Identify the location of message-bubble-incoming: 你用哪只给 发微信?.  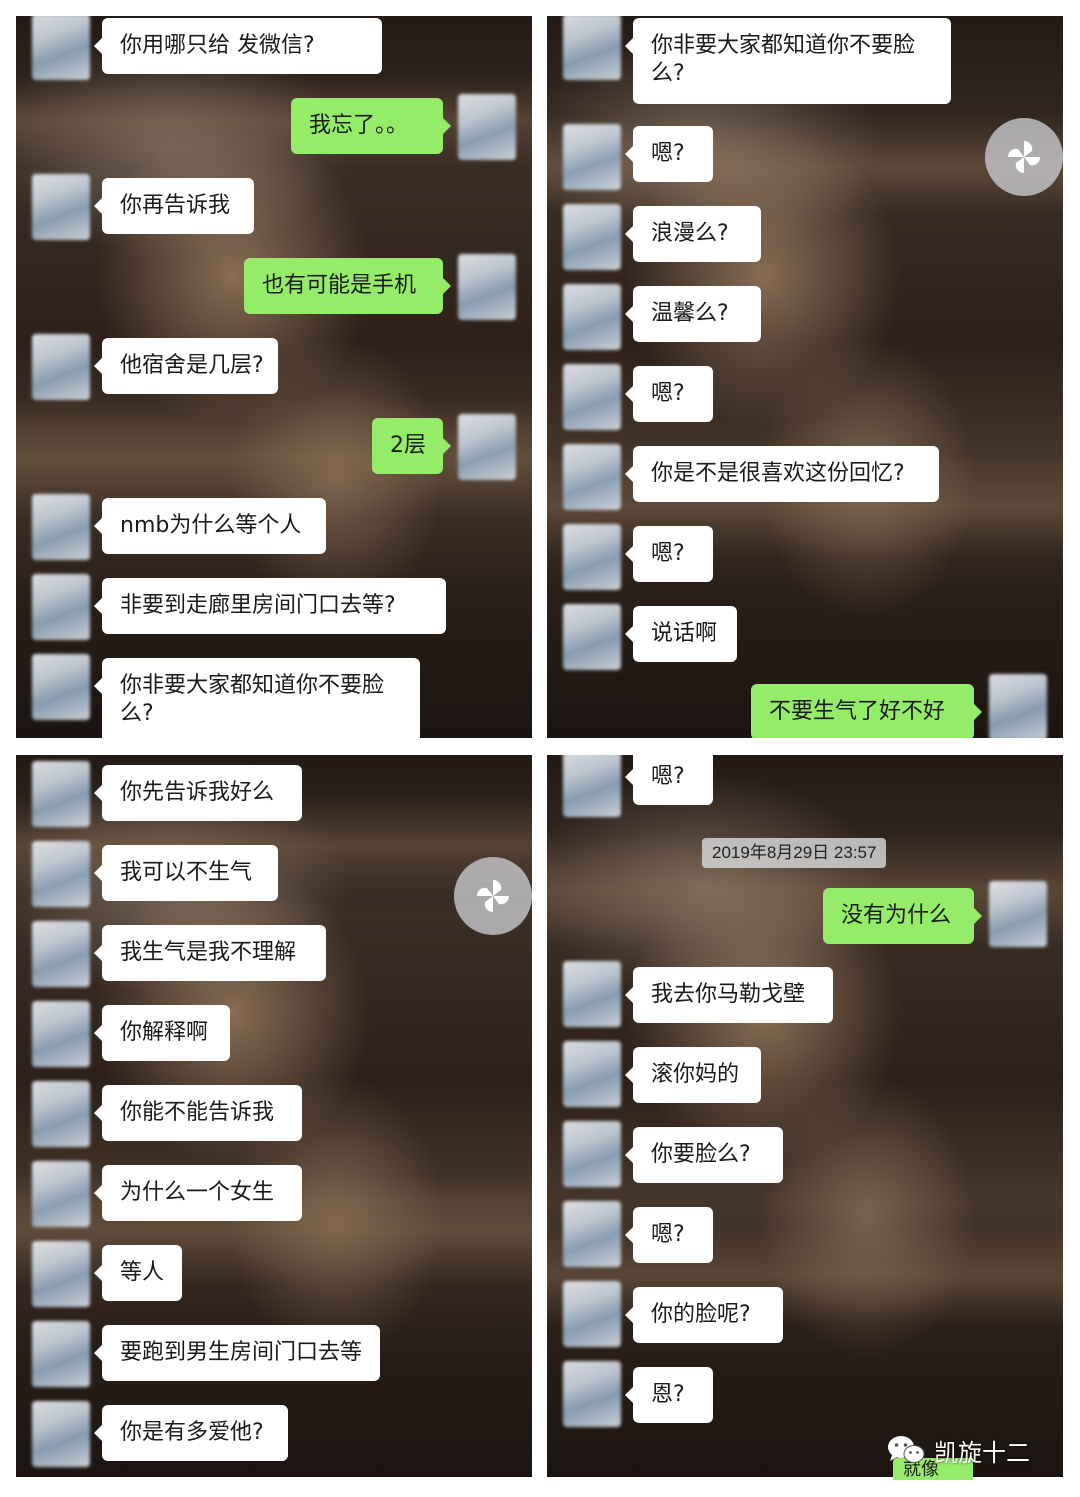
(238, 46).